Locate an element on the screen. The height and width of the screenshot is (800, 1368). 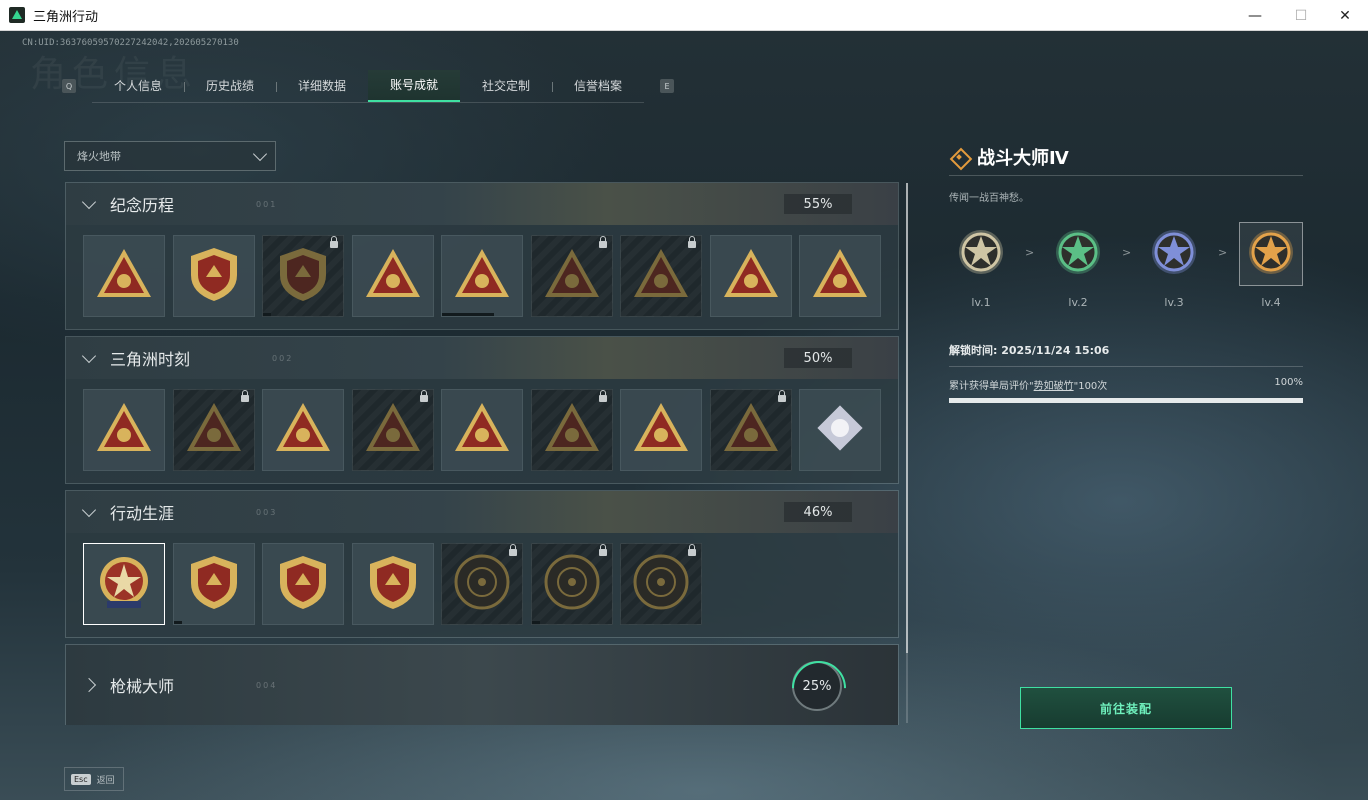
tower-triangle-icon is located at coordinates (124, 430).